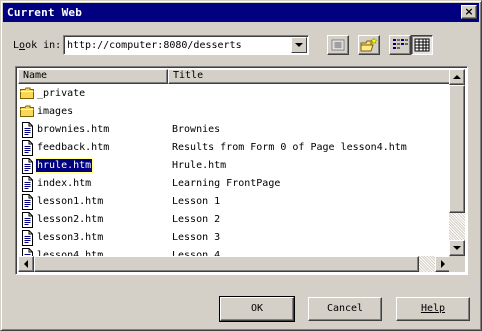  I want to click on file-row: lesson1.htm Lesson 1, so click(234, 202).